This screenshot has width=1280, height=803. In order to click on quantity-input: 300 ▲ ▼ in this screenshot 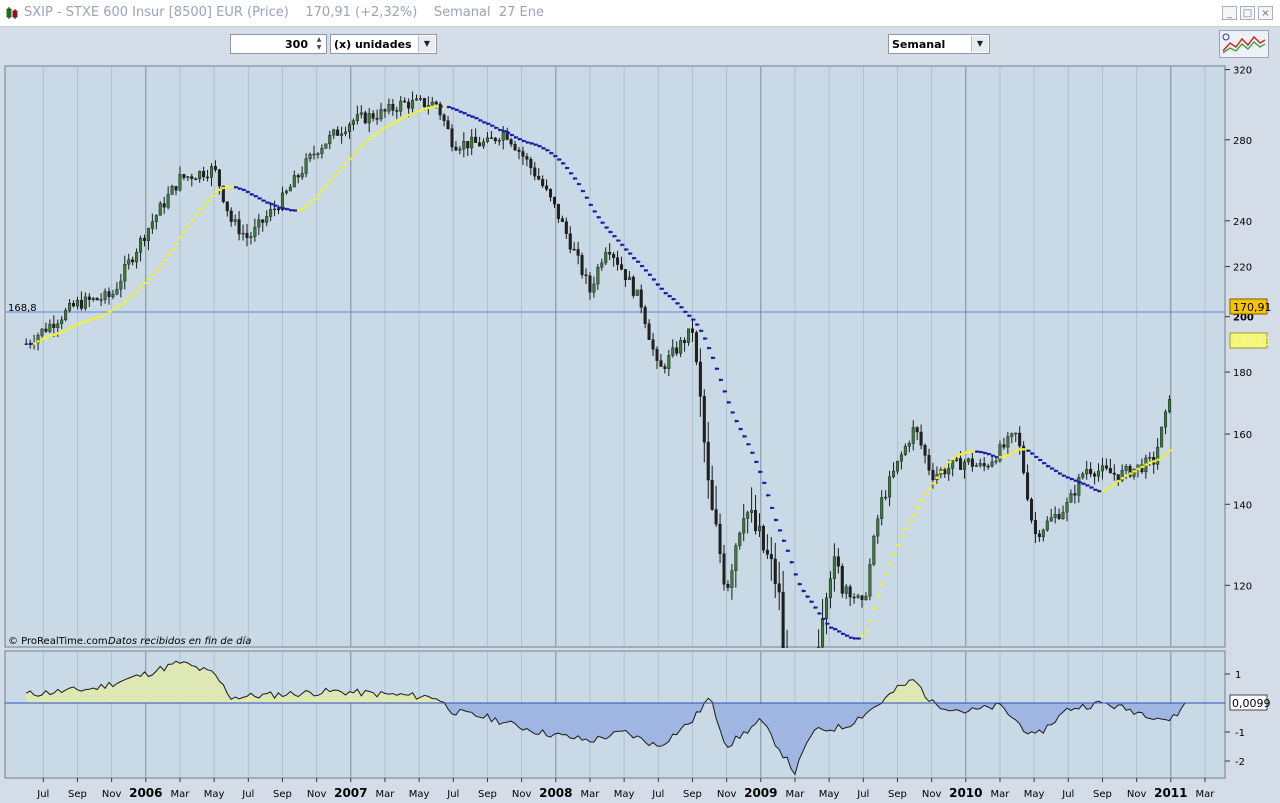, I will do `click(278, 44)`.